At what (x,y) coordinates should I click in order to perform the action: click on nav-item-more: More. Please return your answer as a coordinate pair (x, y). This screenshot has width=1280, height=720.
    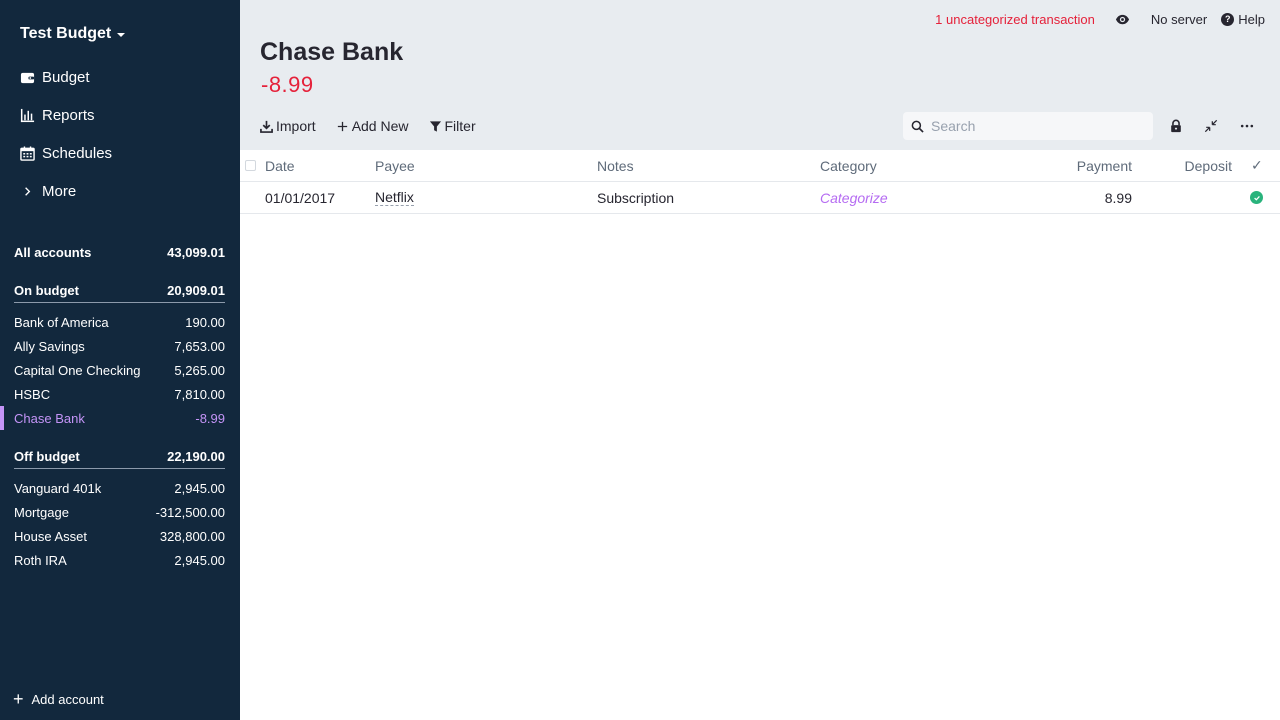
    Looking at the image, I should click on (120, 191).